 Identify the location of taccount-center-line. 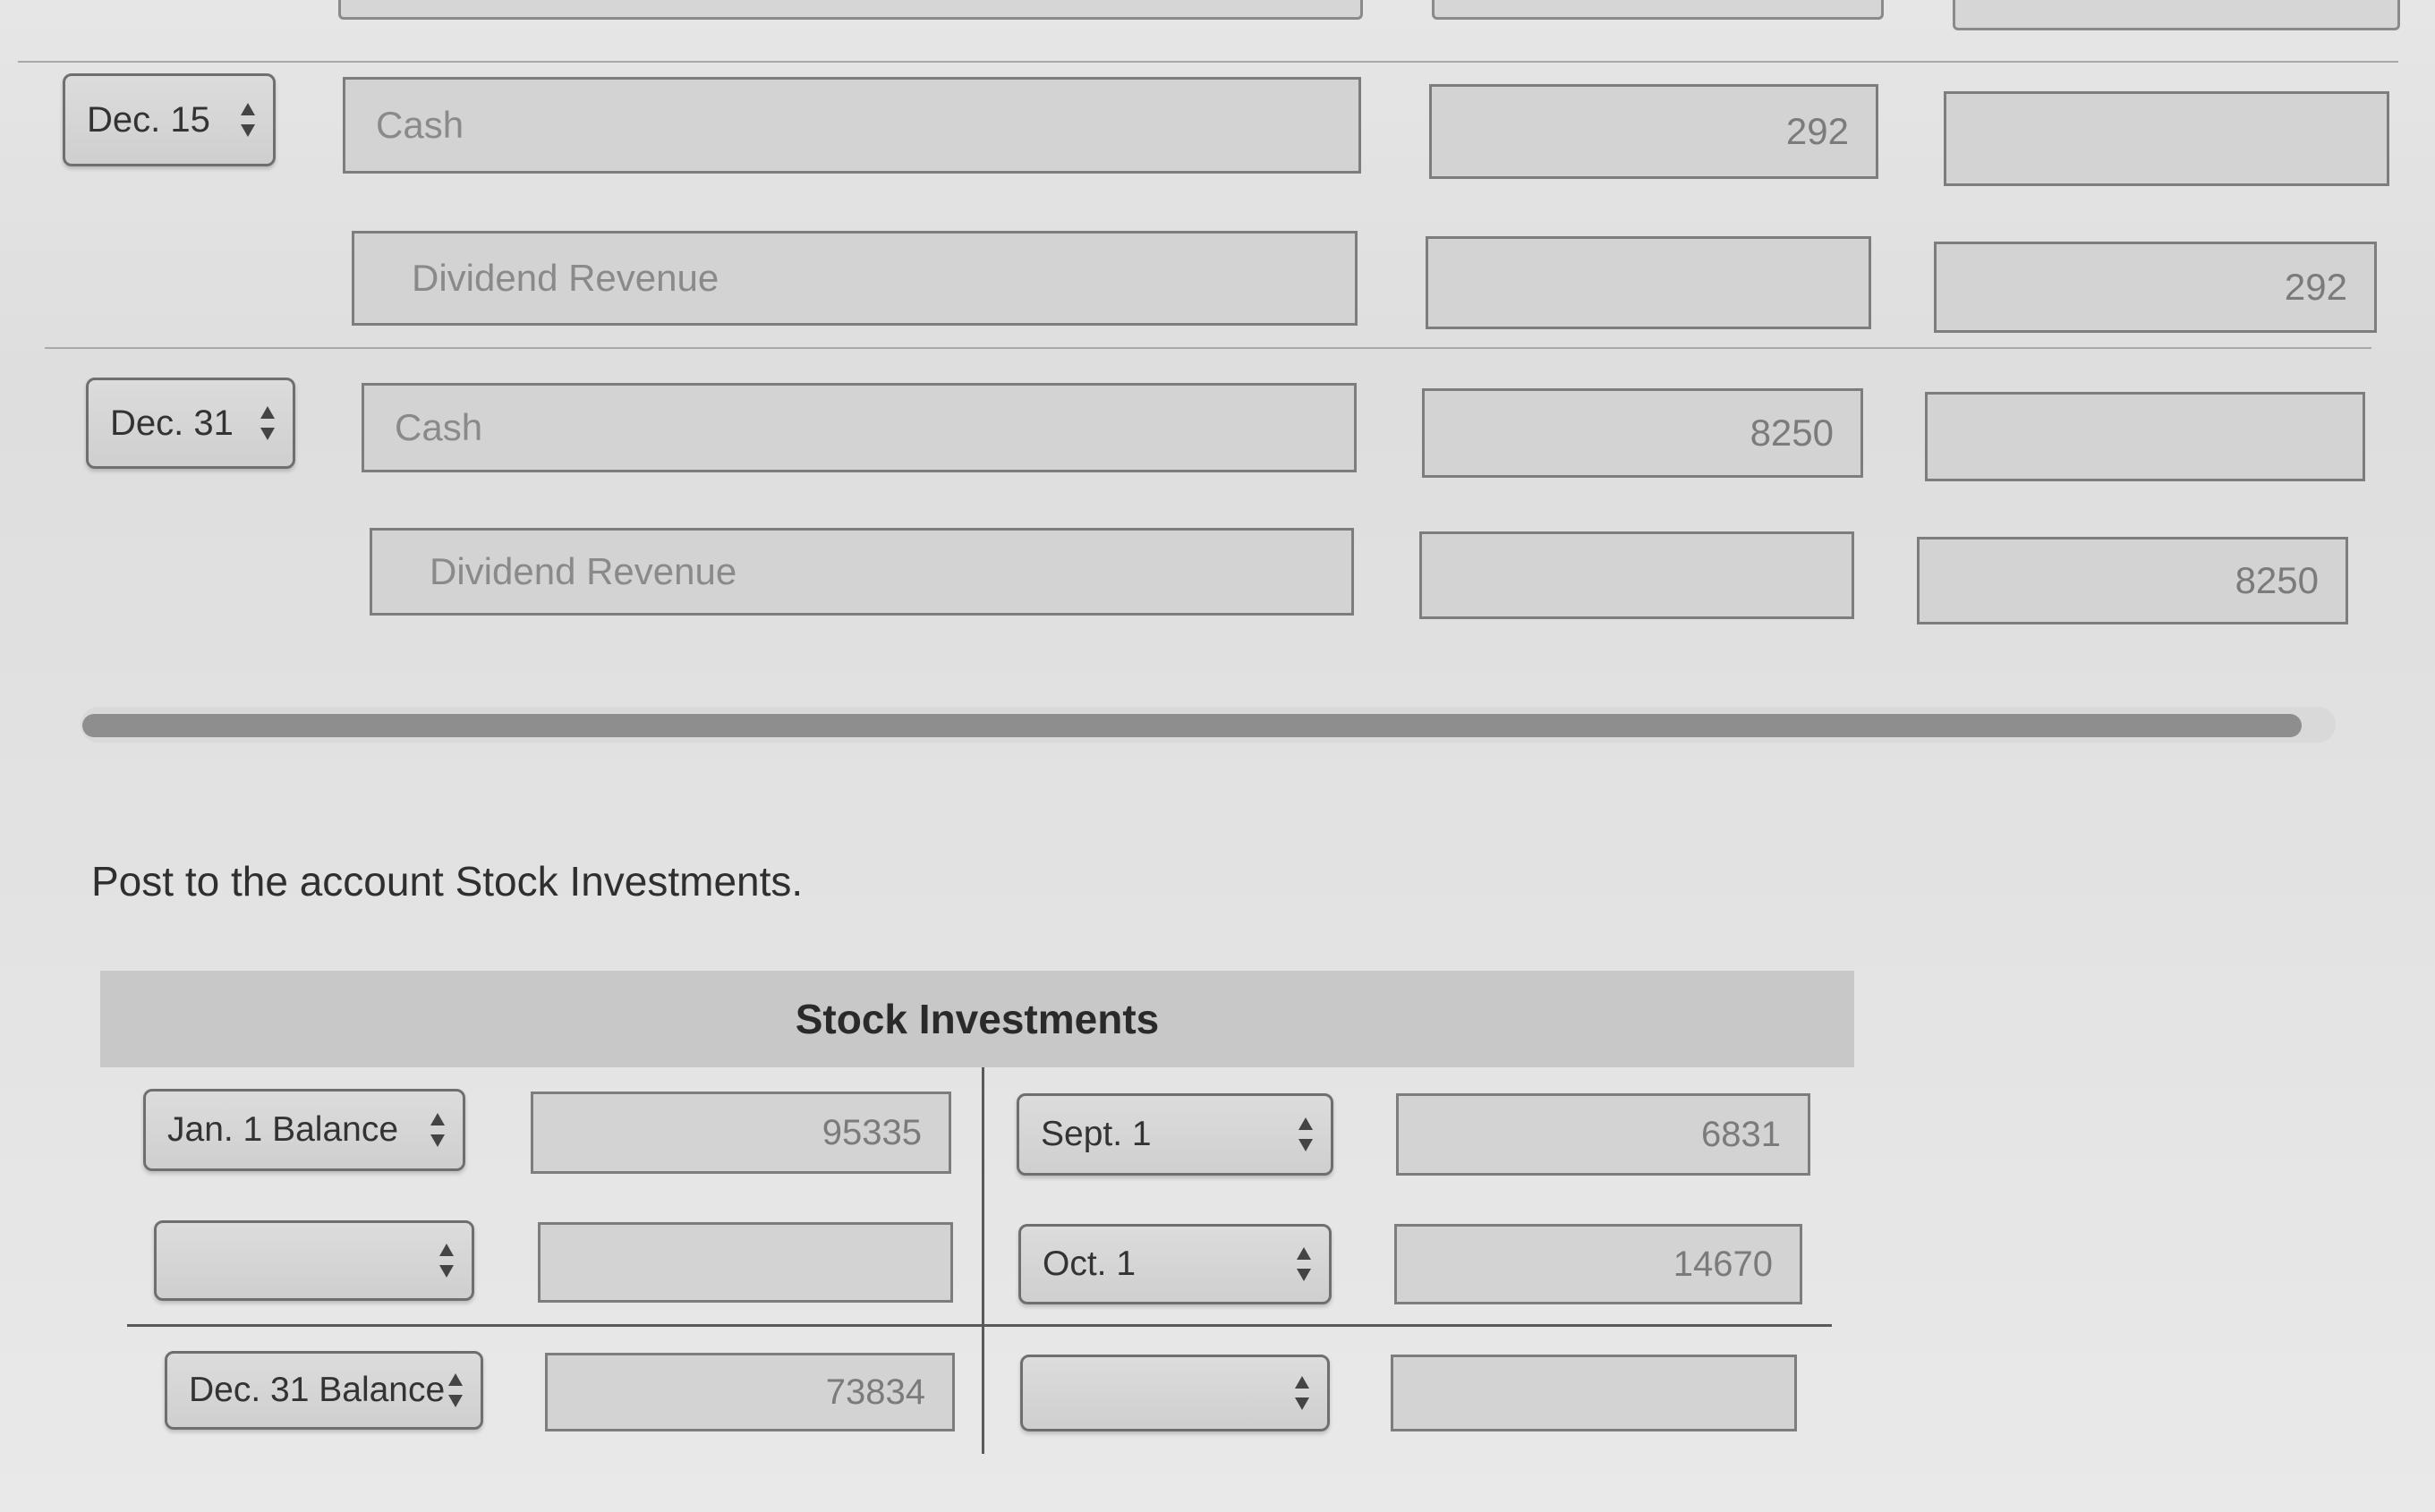
(983, 1260).